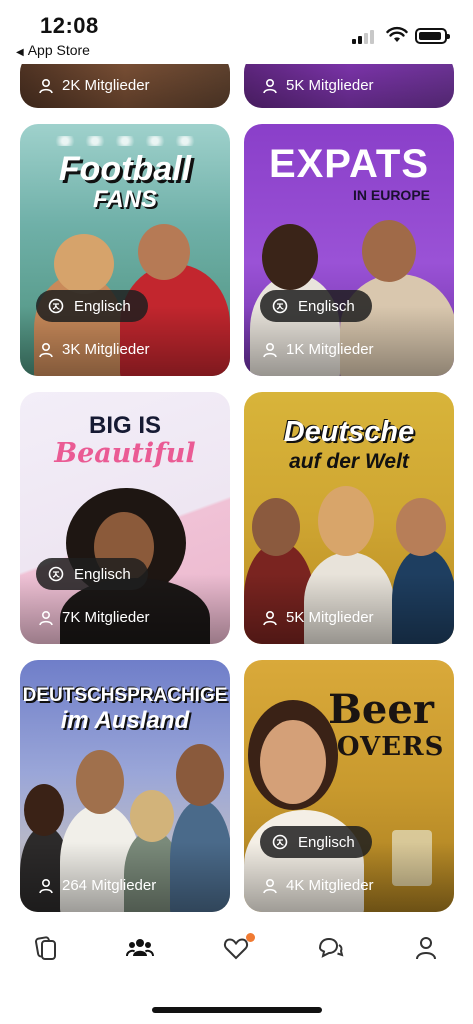 Image resolution: width=473 pixels, height=1024 pixels. What do you see at coordinates (238, 948) in the screenshot?
I see `tab-likes` at bounding box center [238, 948].